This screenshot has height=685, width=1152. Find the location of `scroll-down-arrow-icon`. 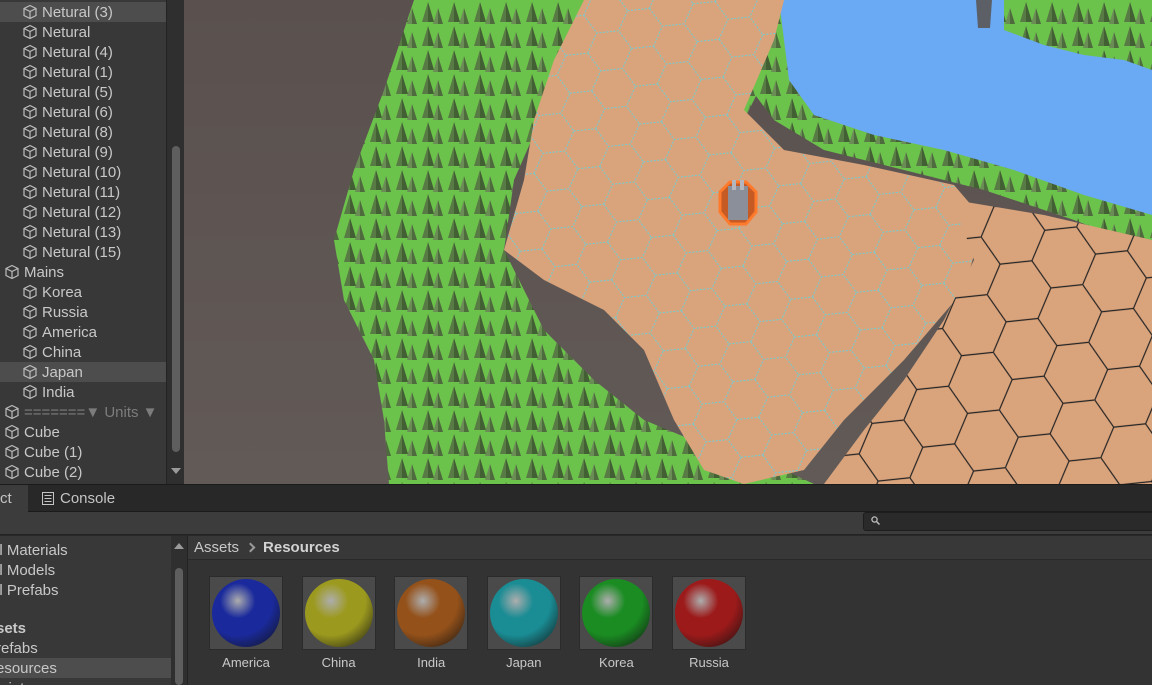

scroll-down-arrow-icon is located at coordinates (176, 471).